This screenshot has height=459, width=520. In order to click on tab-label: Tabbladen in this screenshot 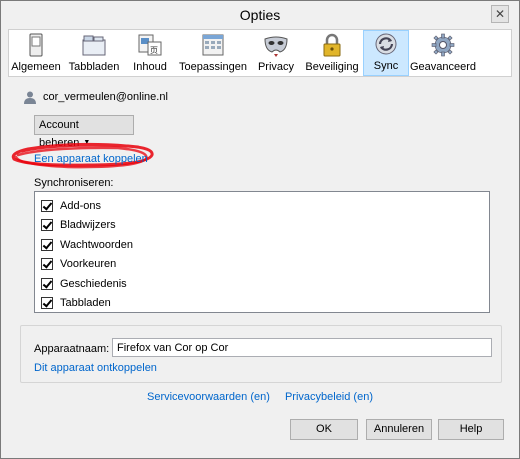, I will do `click(94, 67)`.